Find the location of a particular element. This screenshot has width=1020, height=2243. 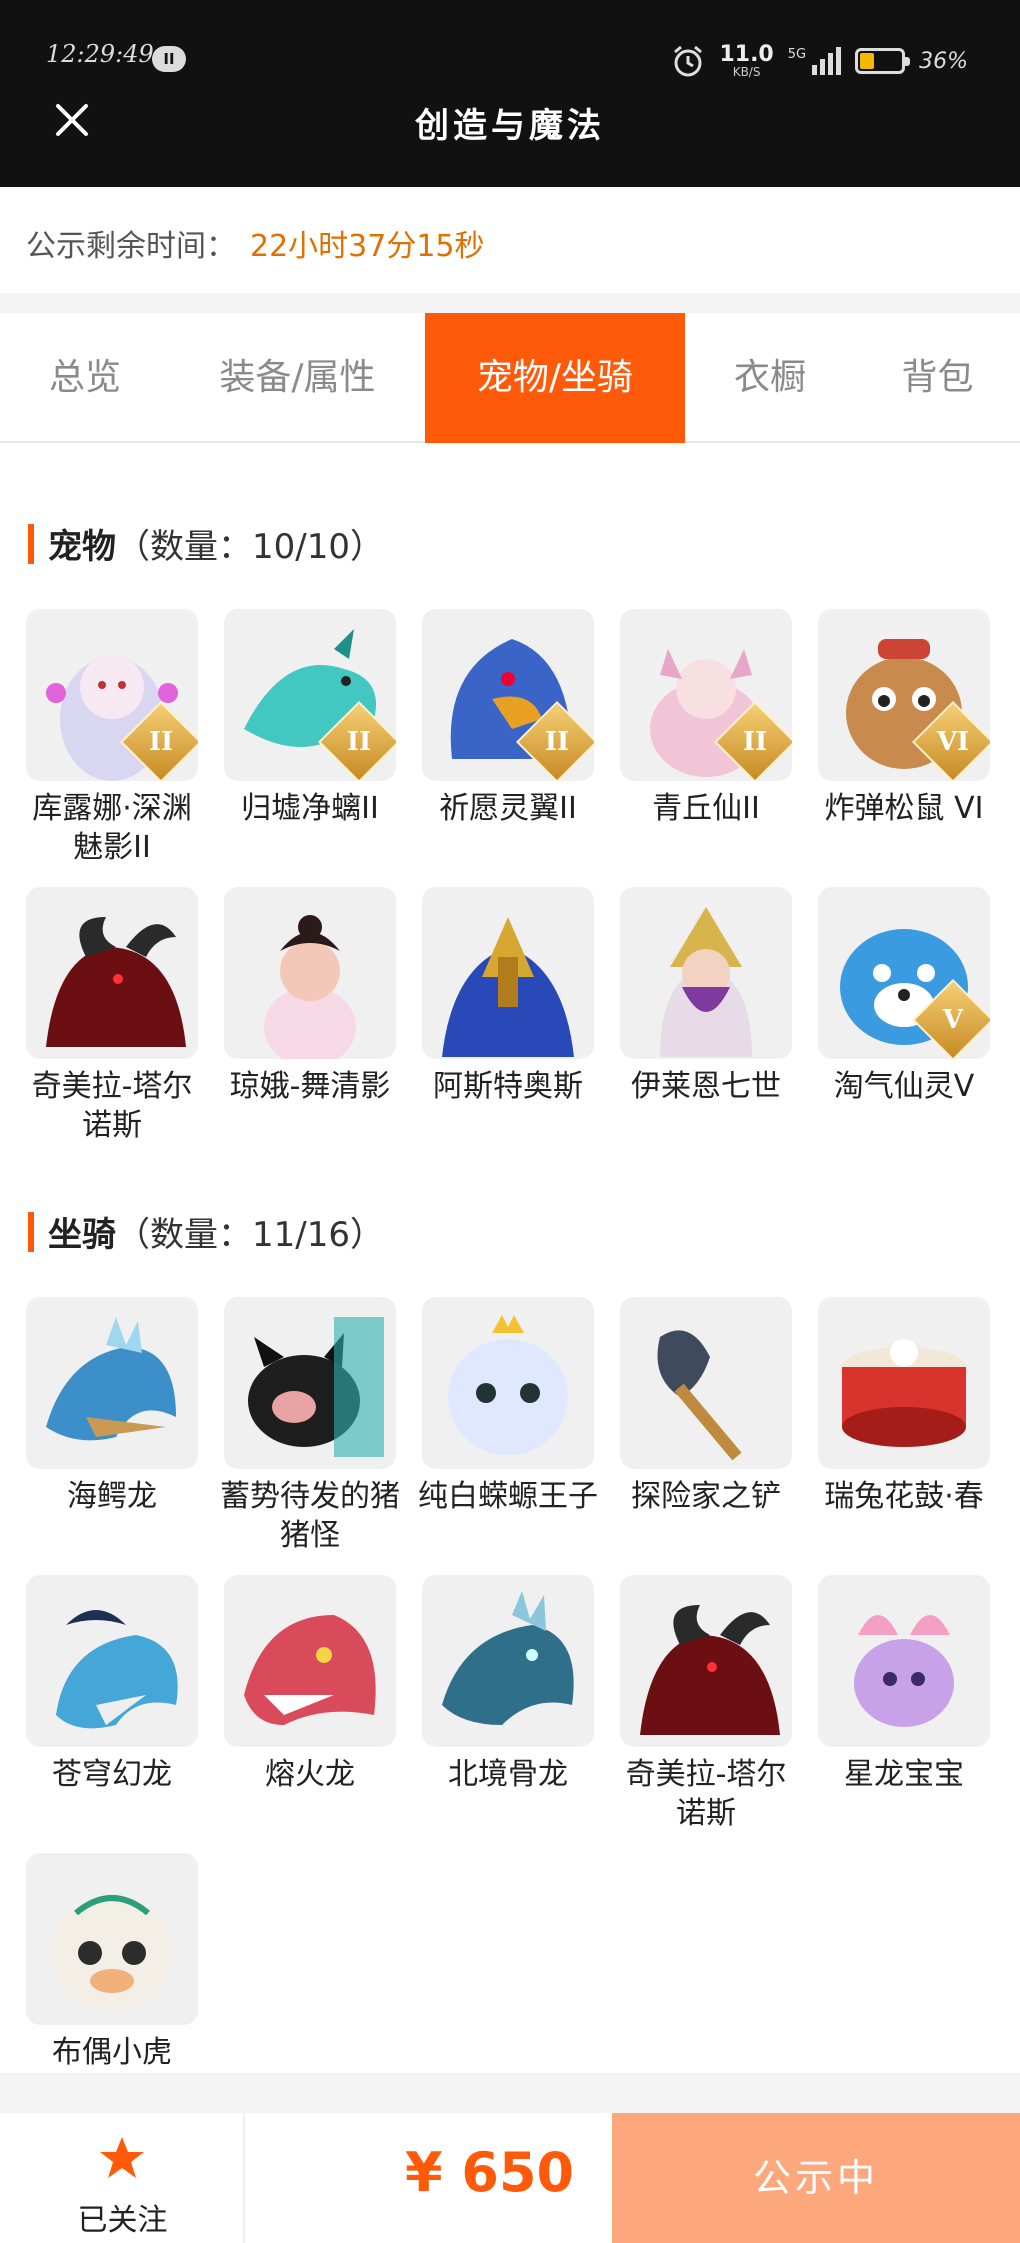

mounts-item: 瑞兔花鼓·春 is located at coordinates (904, 1426).